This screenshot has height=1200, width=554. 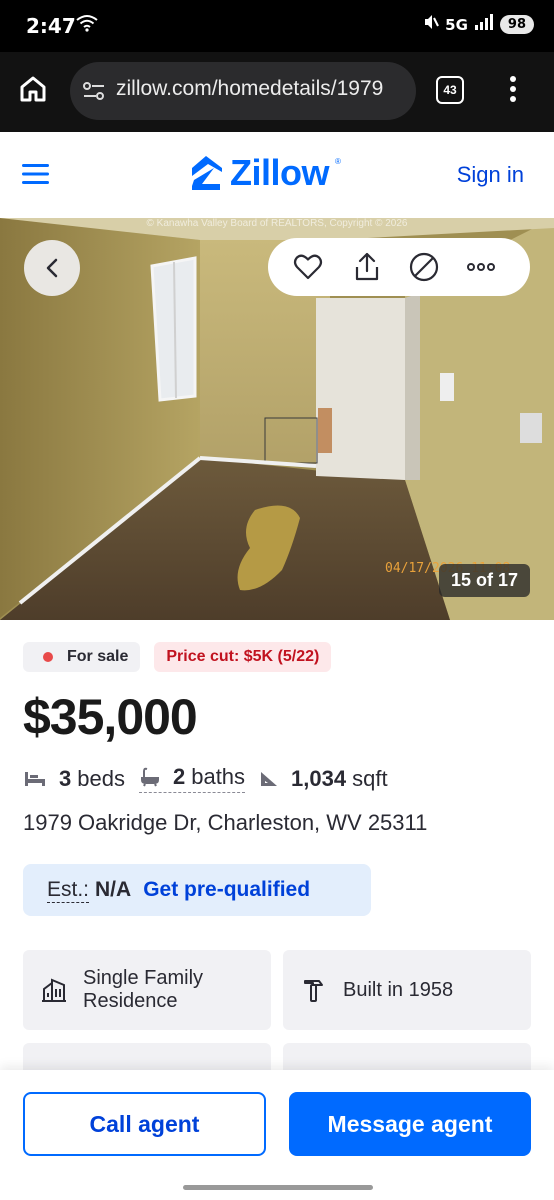 I want to click on call-agent-button: Call agent, so click(x=144, y=1124).